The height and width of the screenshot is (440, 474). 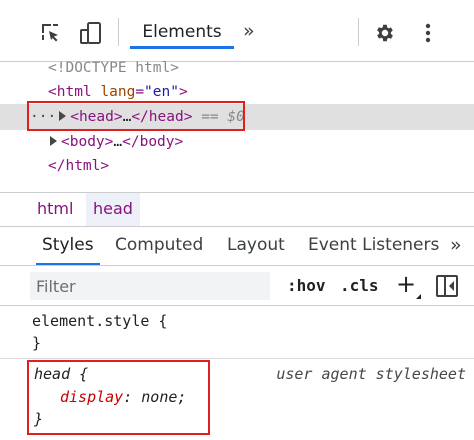 I want to click on breadcrumb: html head, so click(x=237, y=209).